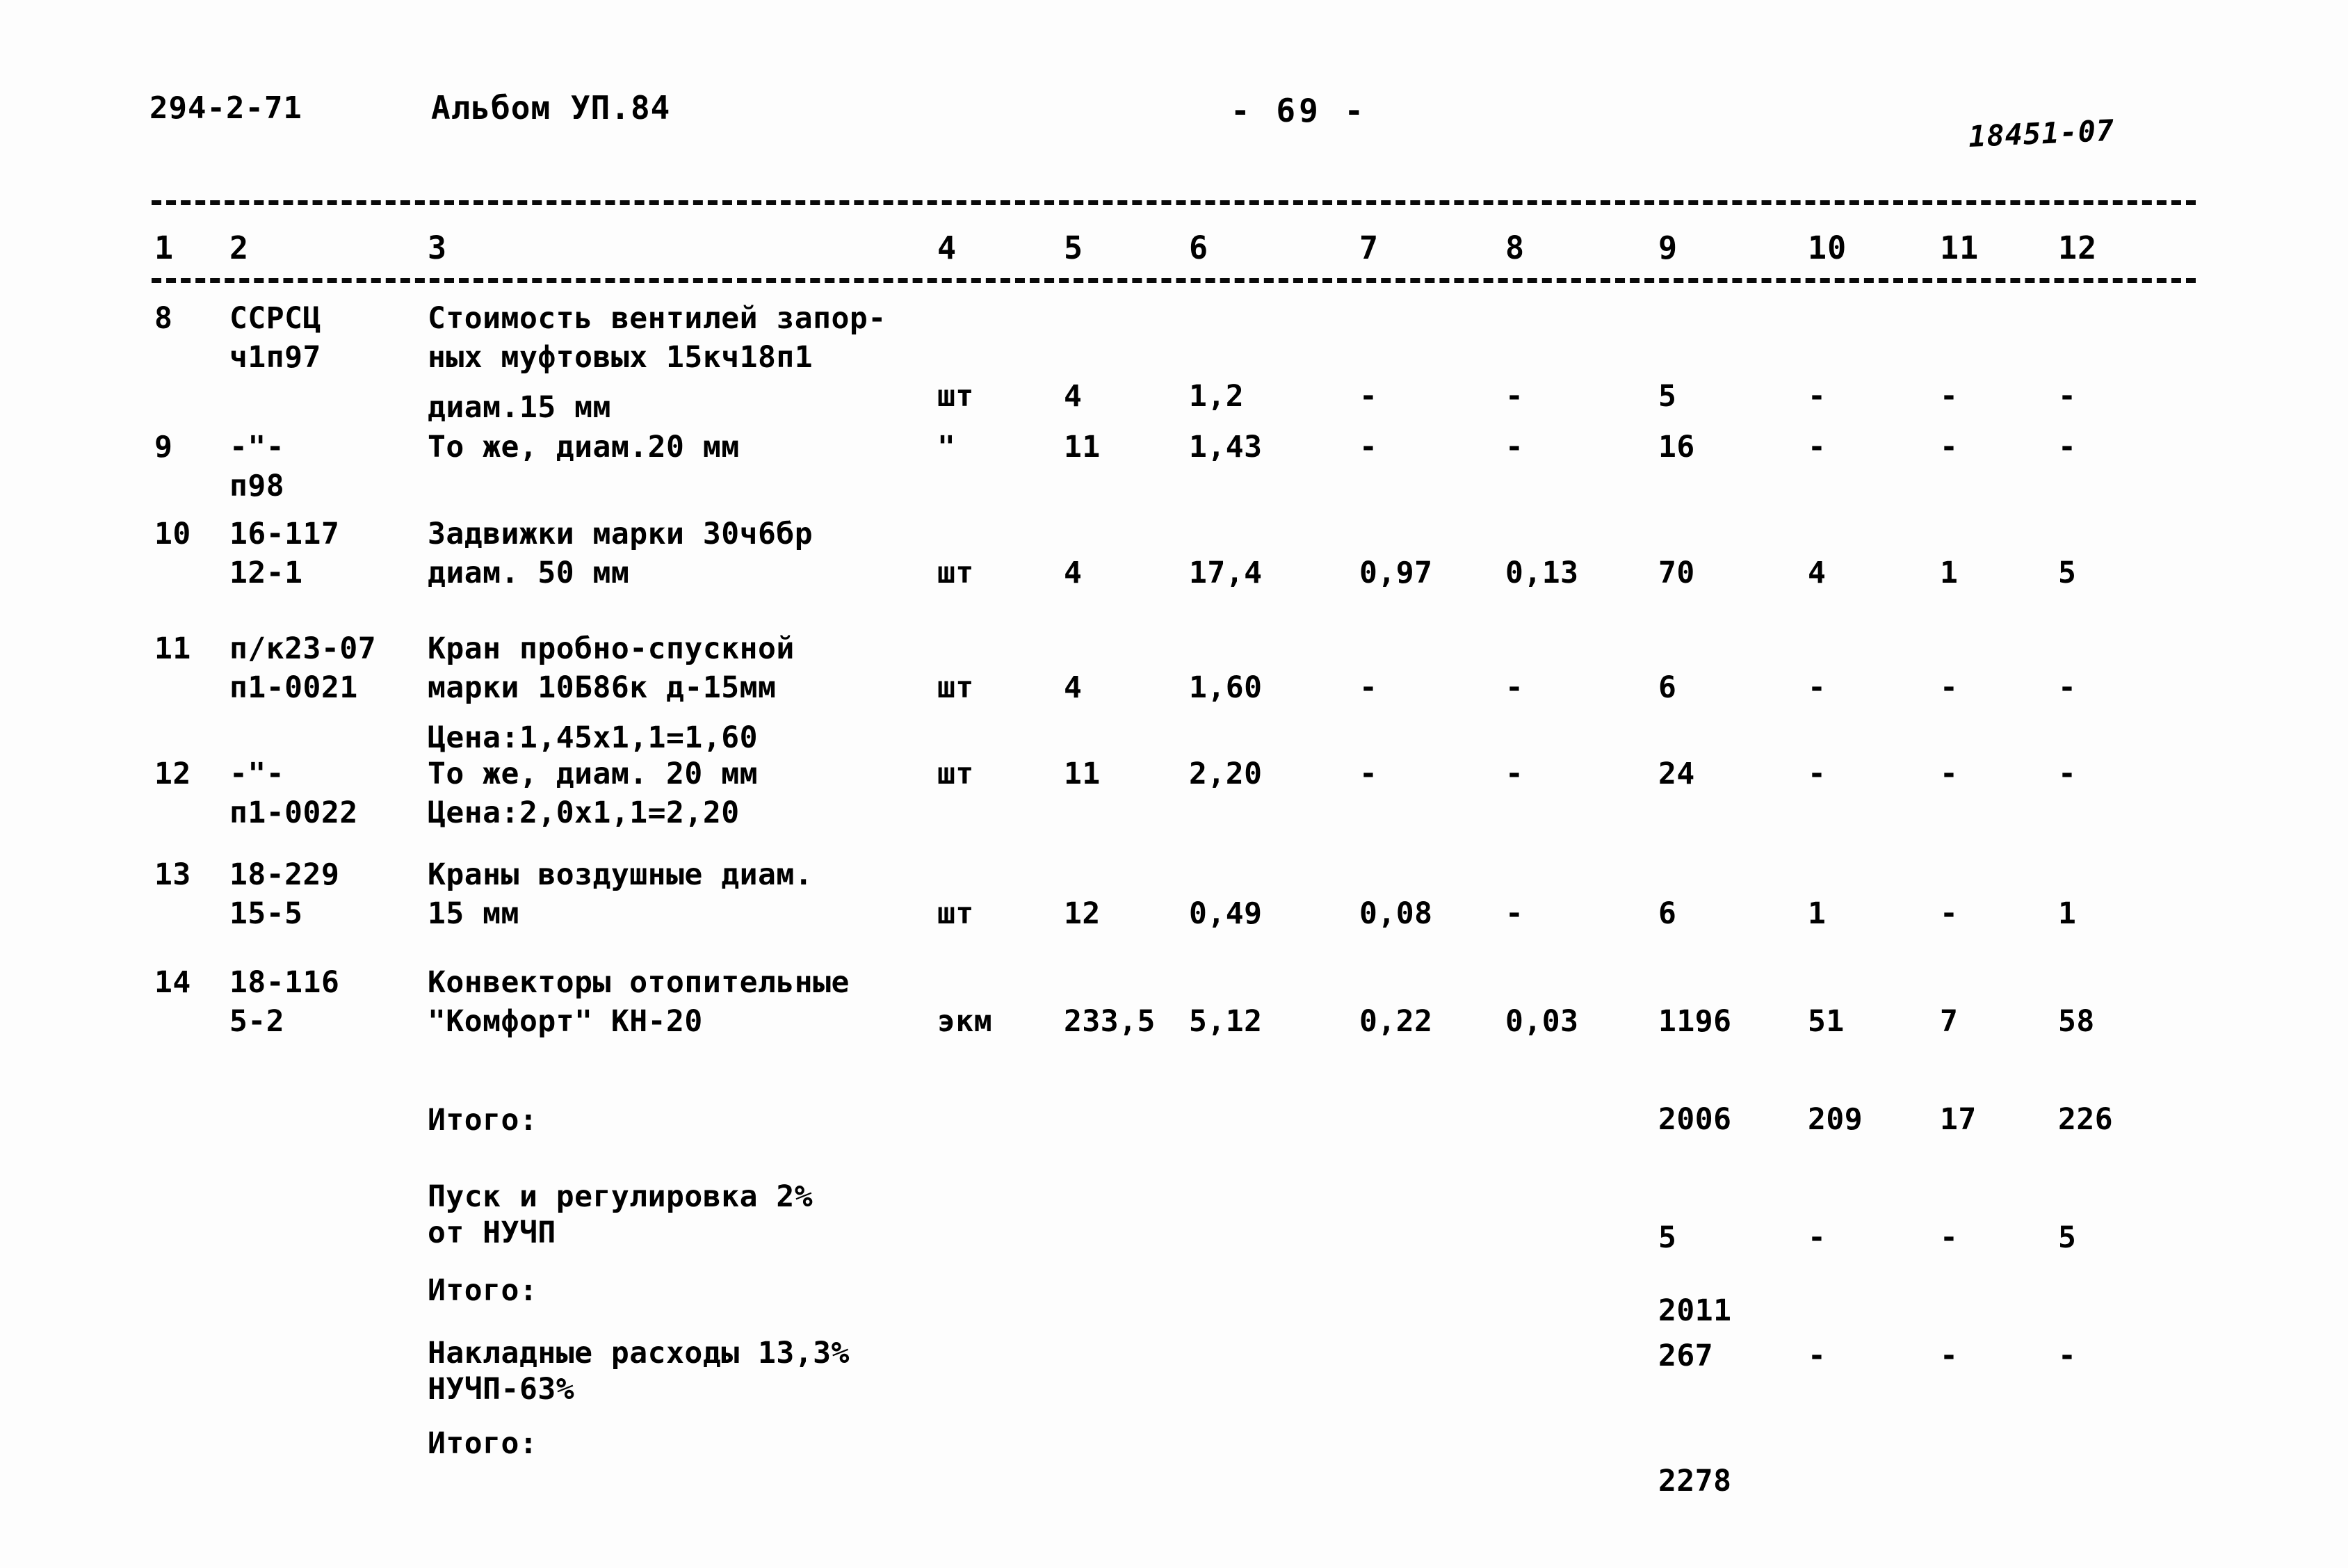 This screenshot has width=2348, height=1568. I want to click on summary-label: Накладные расходы 13,3% НУЧП-63%, so click(639, 1371).